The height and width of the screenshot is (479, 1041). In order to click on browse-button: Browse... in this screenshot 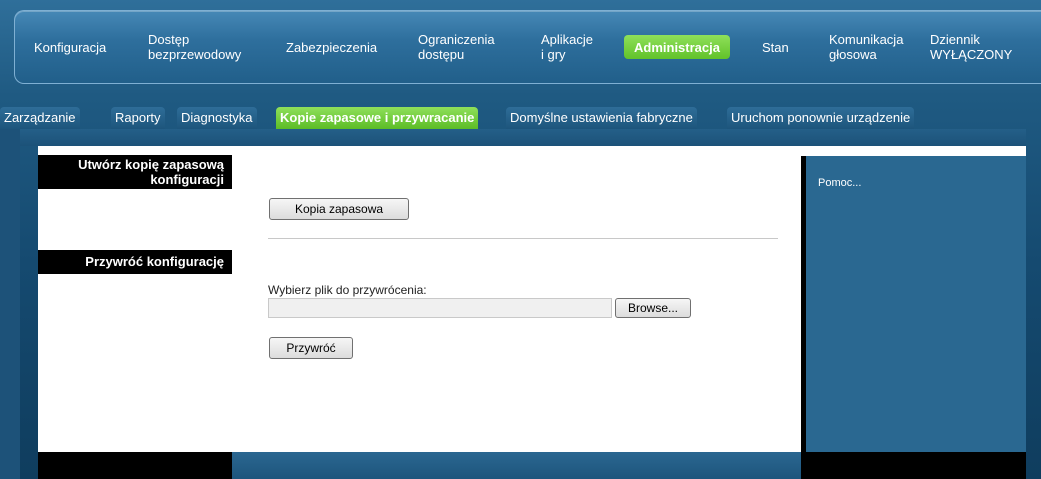, I will do `click(653, 308)`.